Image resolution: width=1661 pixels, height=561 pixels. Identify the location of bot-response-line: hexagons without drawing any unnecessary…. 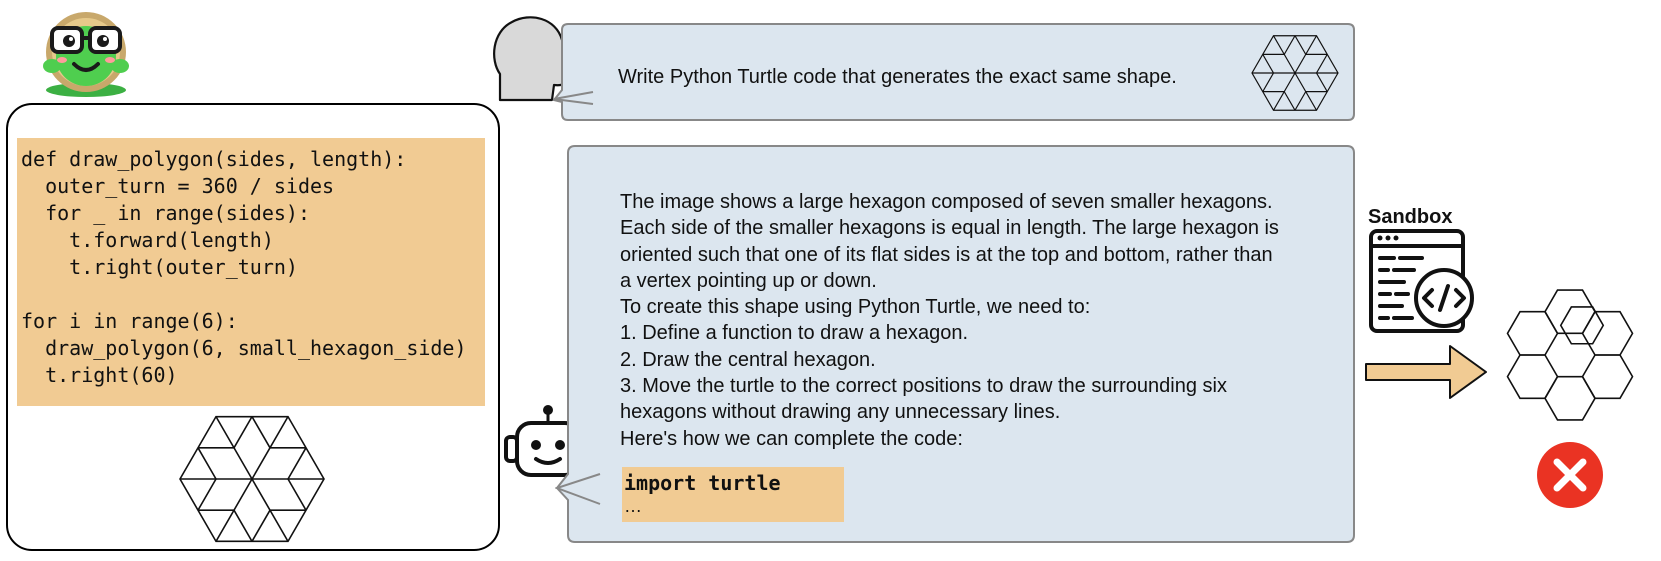
(840, 412).